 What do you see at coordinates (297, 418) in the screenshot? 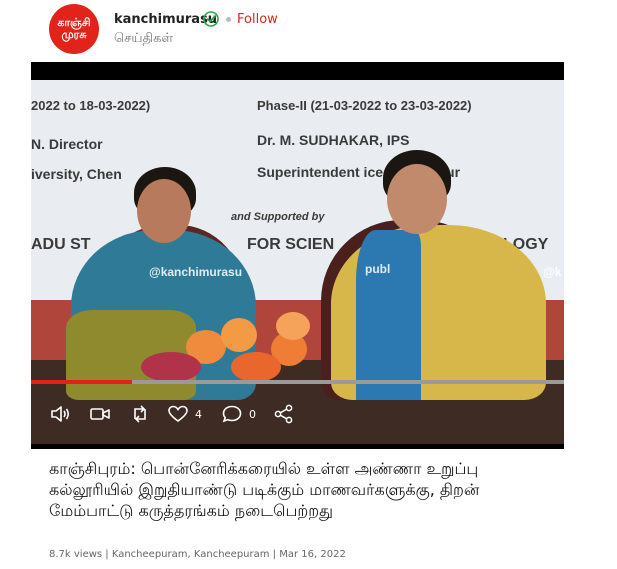
I see `video-controls: 4 0` at bounding box center [297, 418].